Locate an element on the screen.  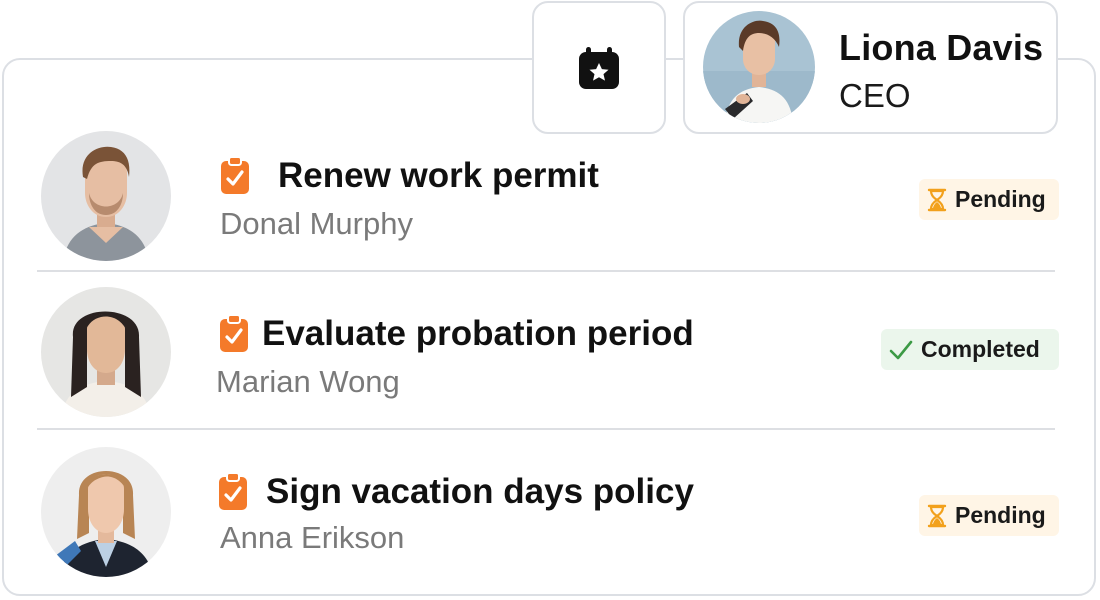
status-label: Completed is located at coordinates (980, 349).